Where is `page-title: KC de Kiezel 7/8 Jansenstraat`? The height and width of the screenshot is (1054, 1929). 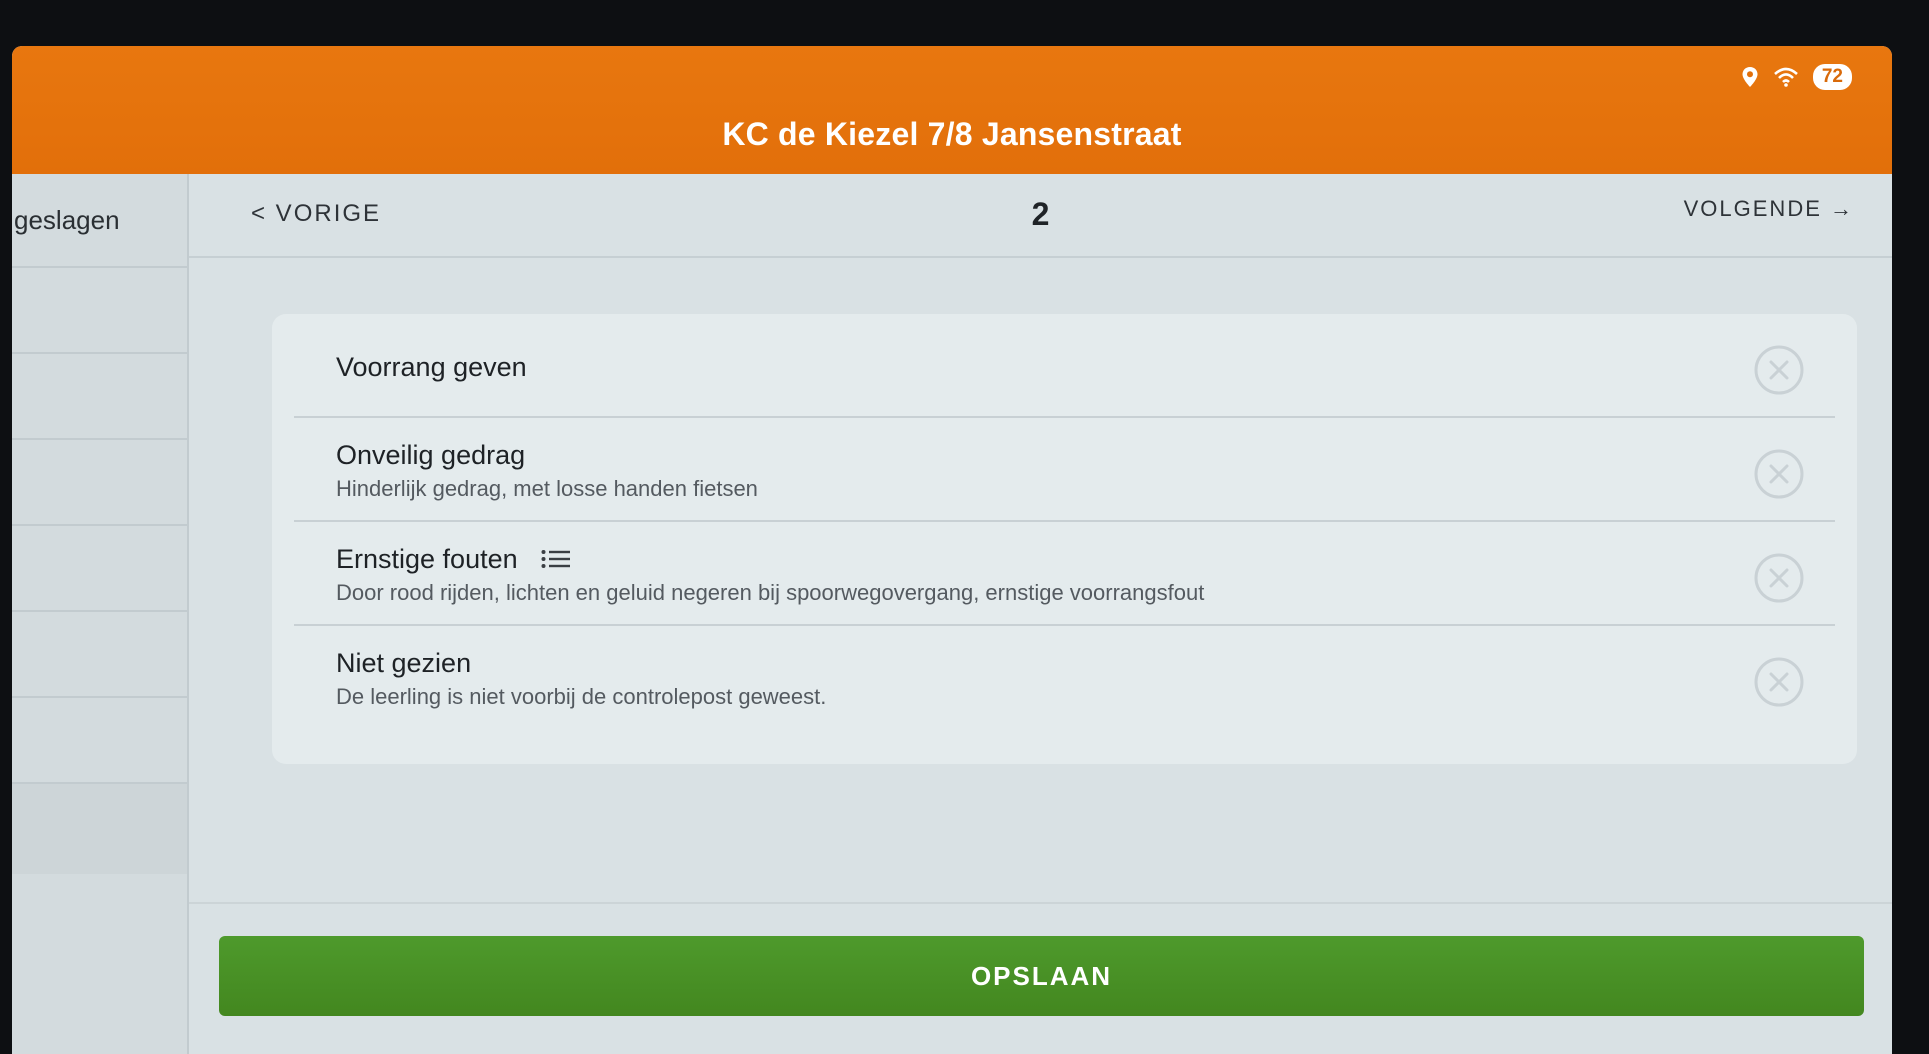
page-title: KC de Kiezel 7/8 Jansenstraat is located at coordinates (952, 134).